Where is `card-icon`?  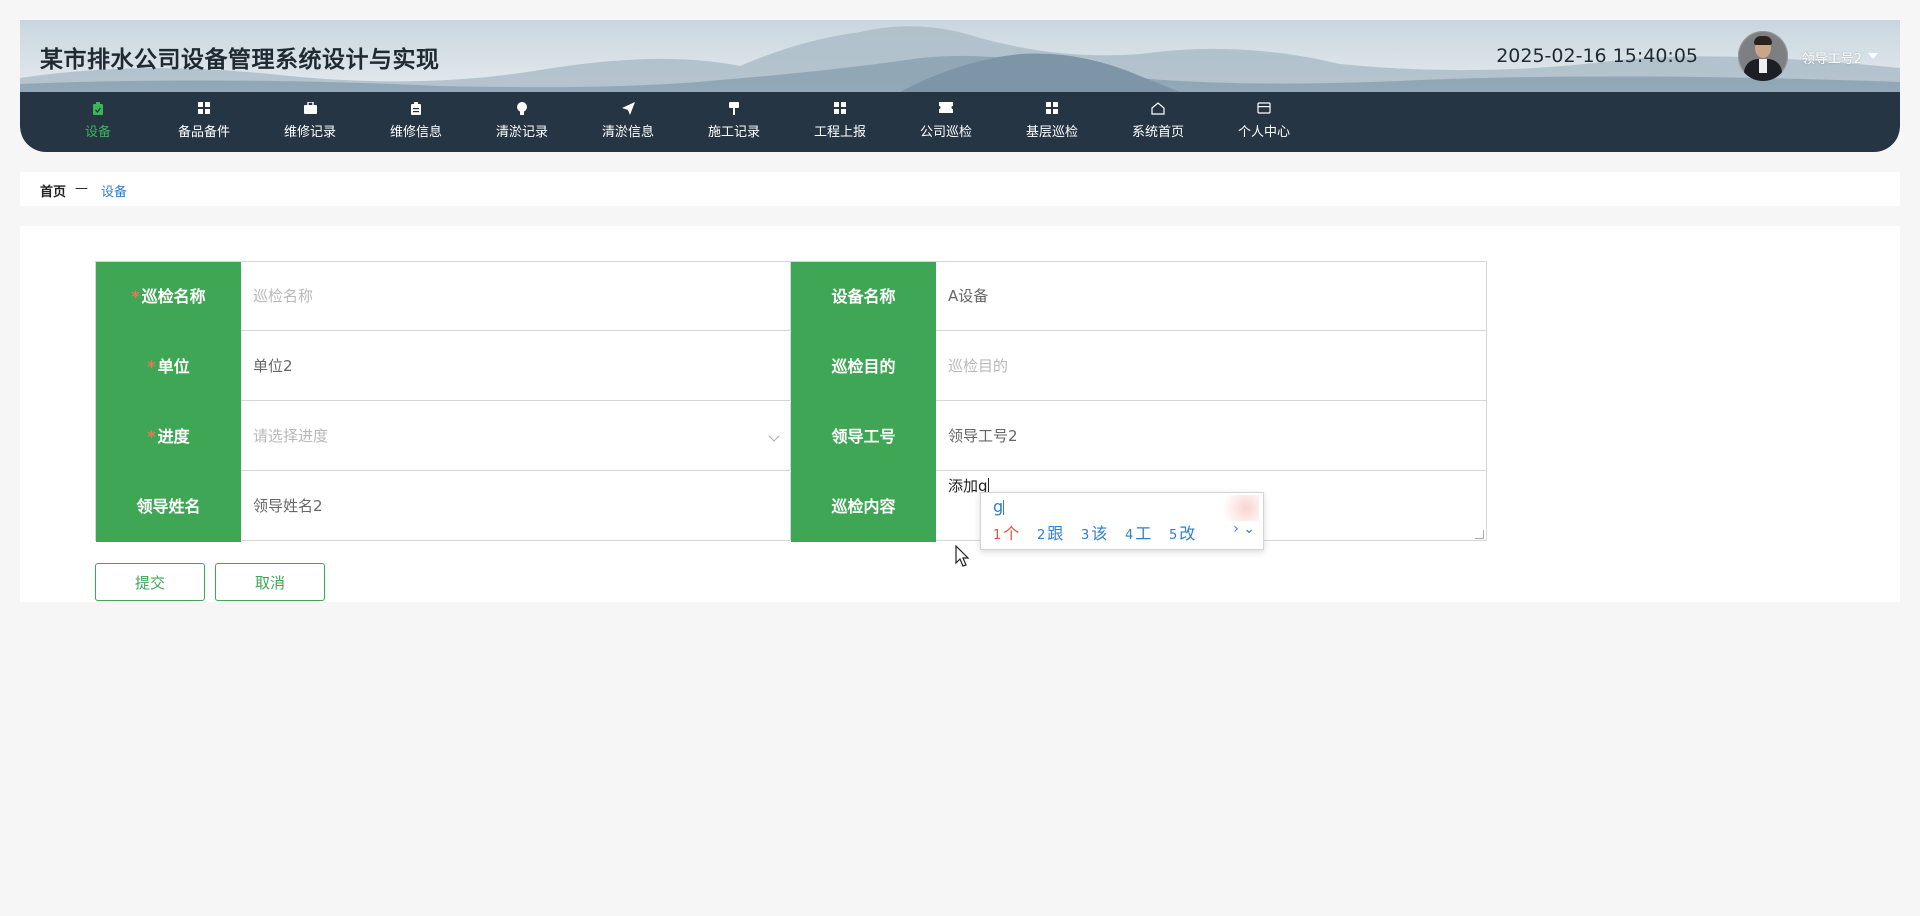 card-icon is located at coordinates (1264, 109).